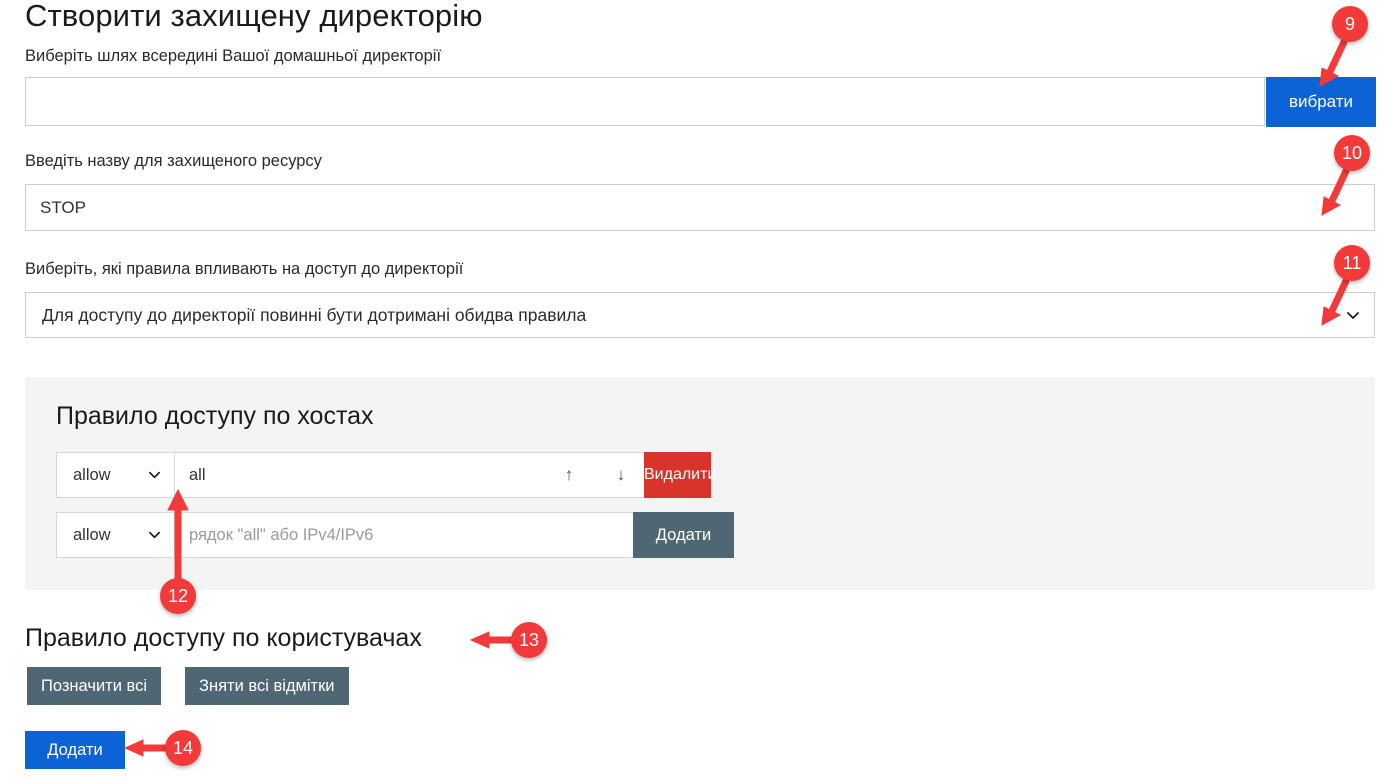  I want to click on move-rule-up-icon: ↑, so click(569, 475).